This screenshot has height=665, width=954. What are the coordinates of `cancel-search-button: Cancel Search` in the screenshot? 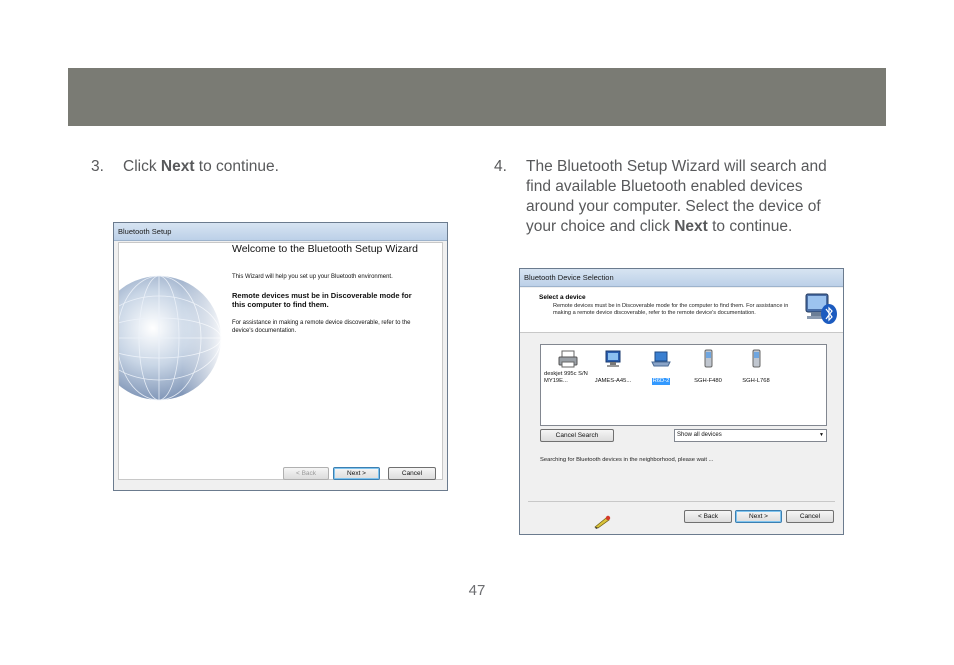 It's located at (577, 435).